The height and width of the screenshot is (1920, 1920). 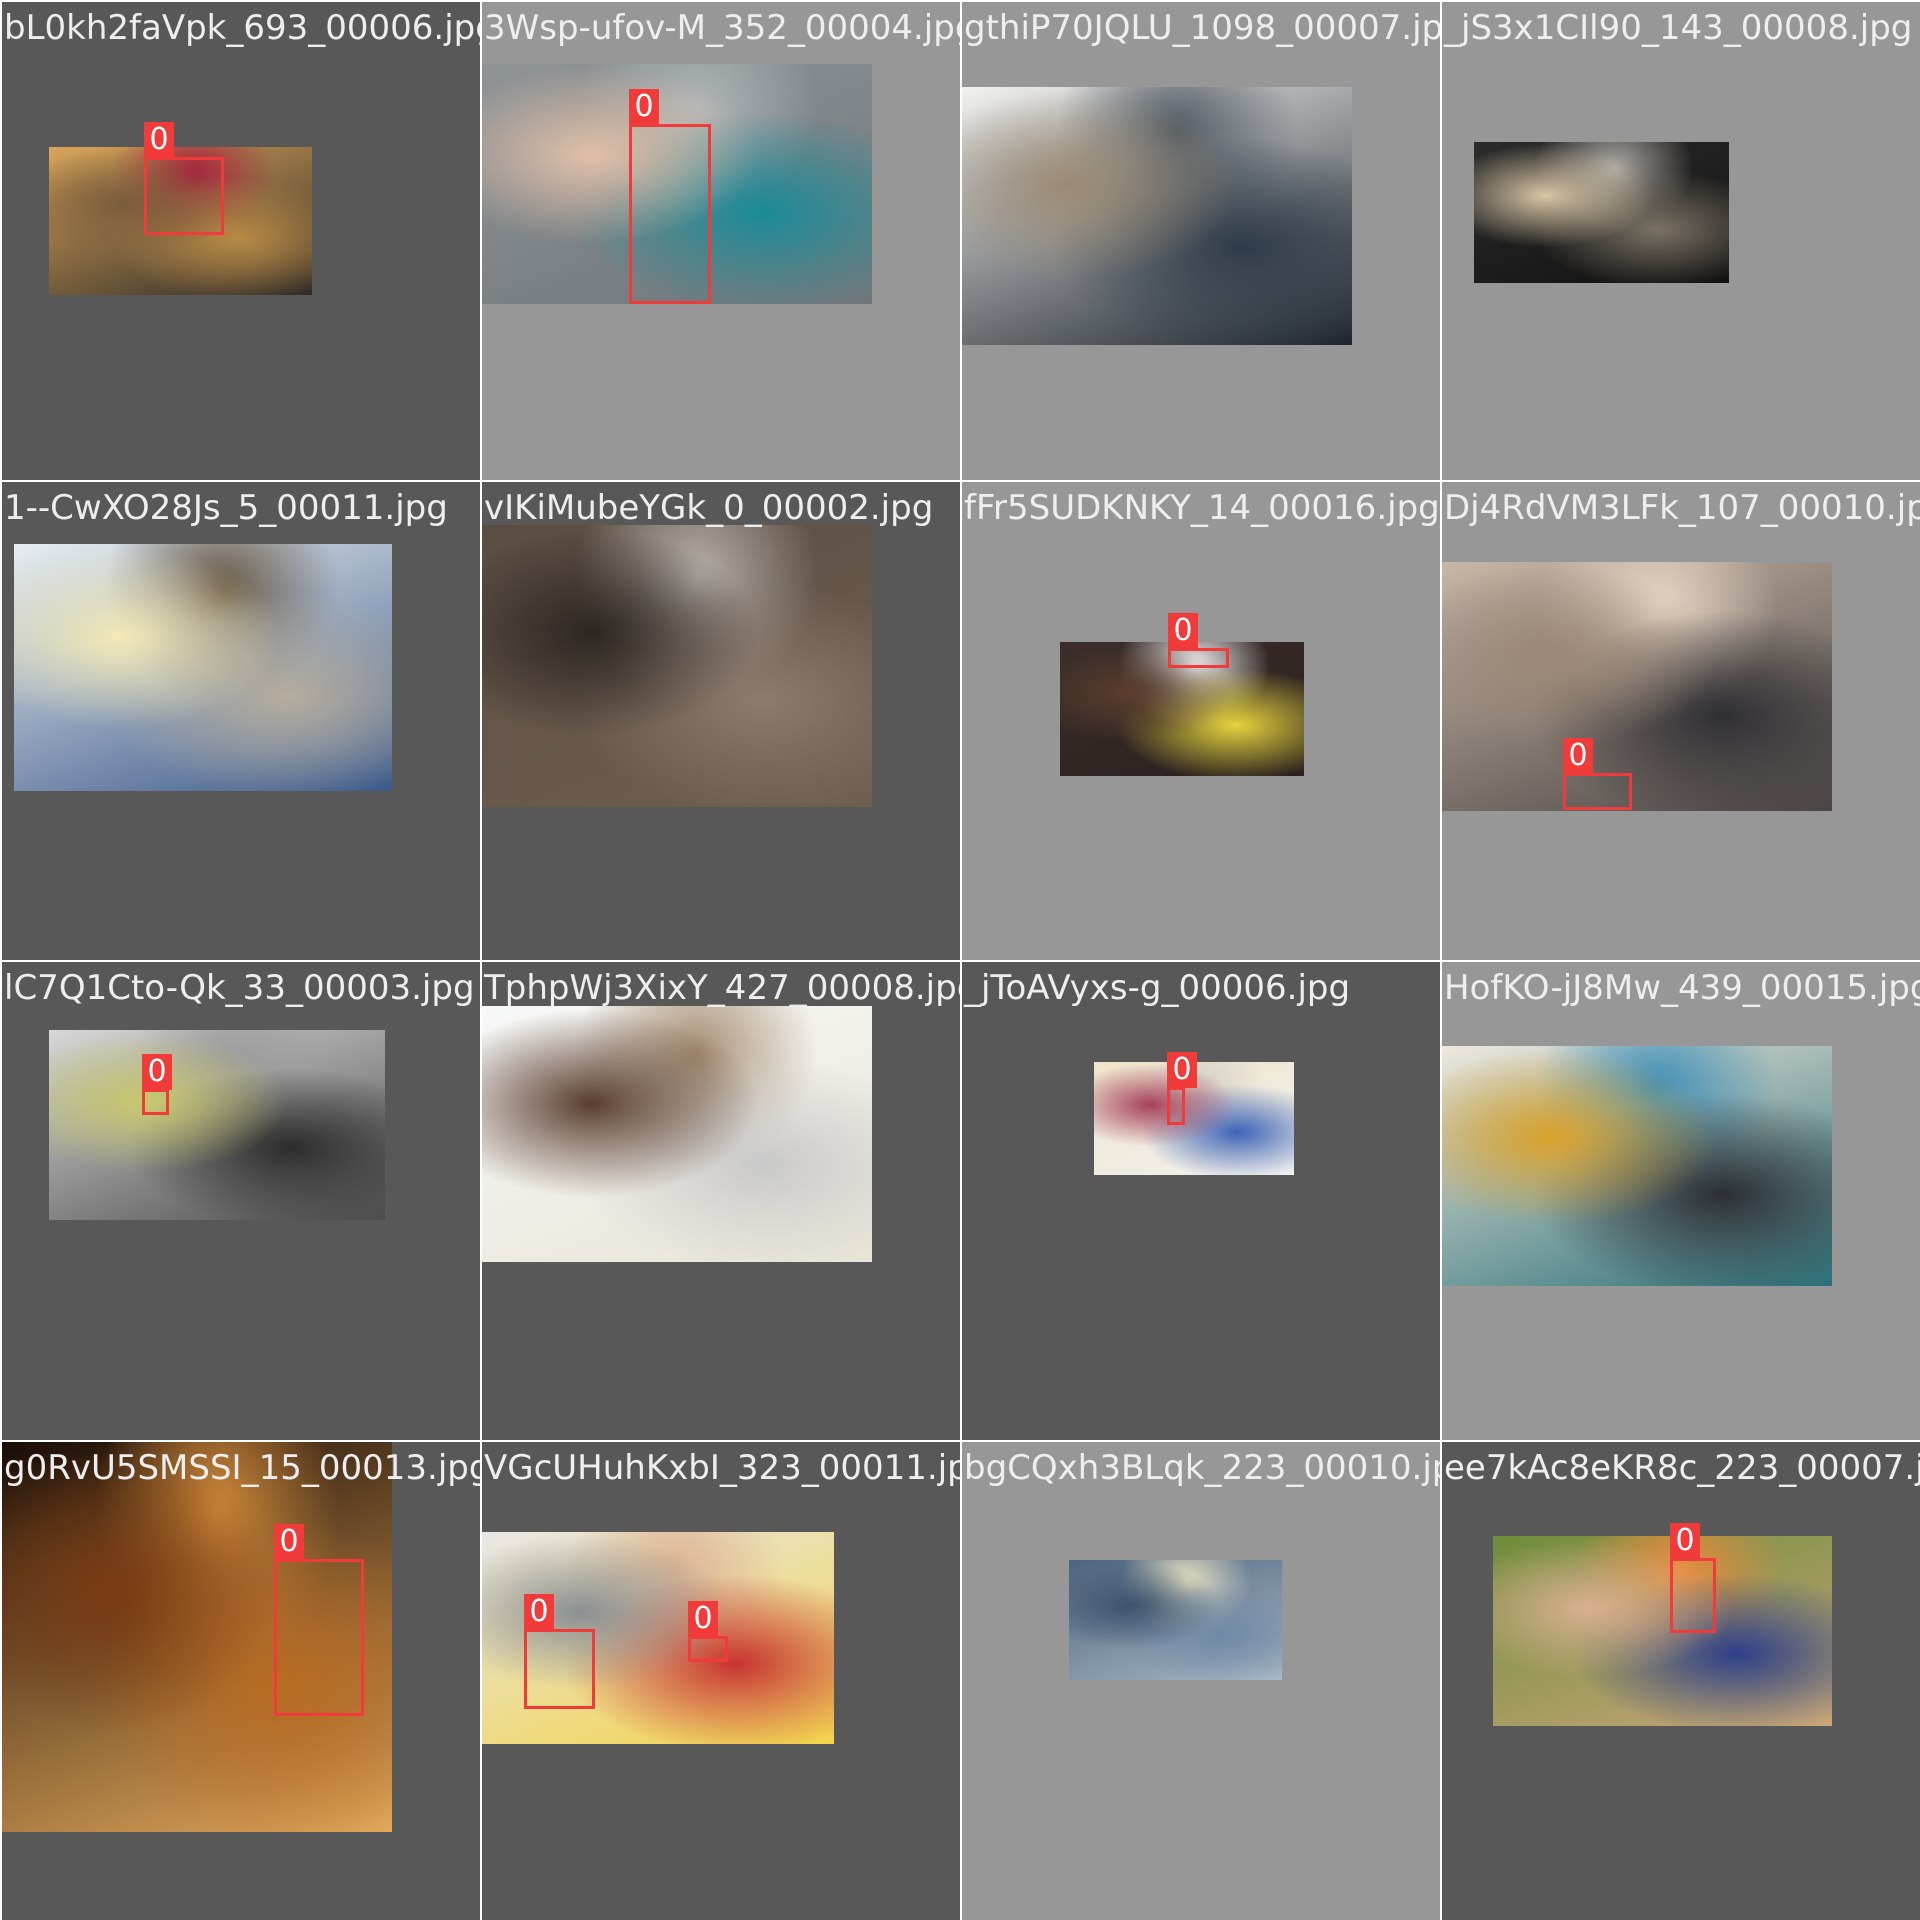 What do you see at coordinates (1682, 988) in the screenshot?
I see `filename-label: HofKO-jJ8Mw_439_00015.jpg` at bounding box center [1682, 988].